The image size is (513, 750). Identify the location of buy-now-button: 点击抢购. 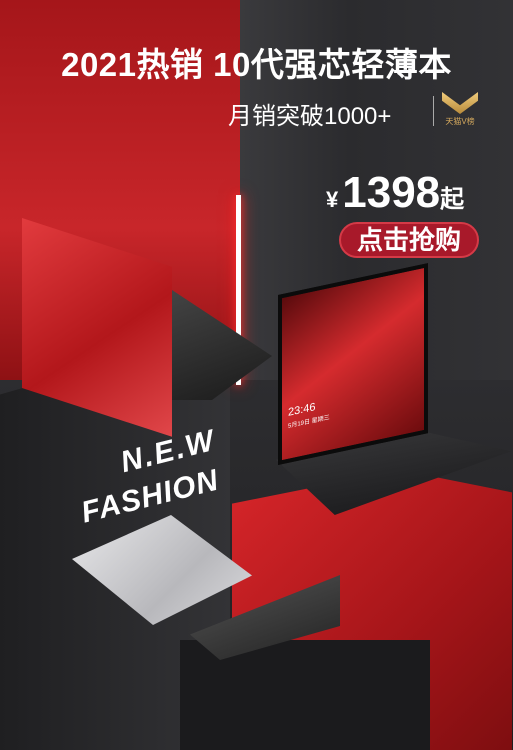
(409, 240).